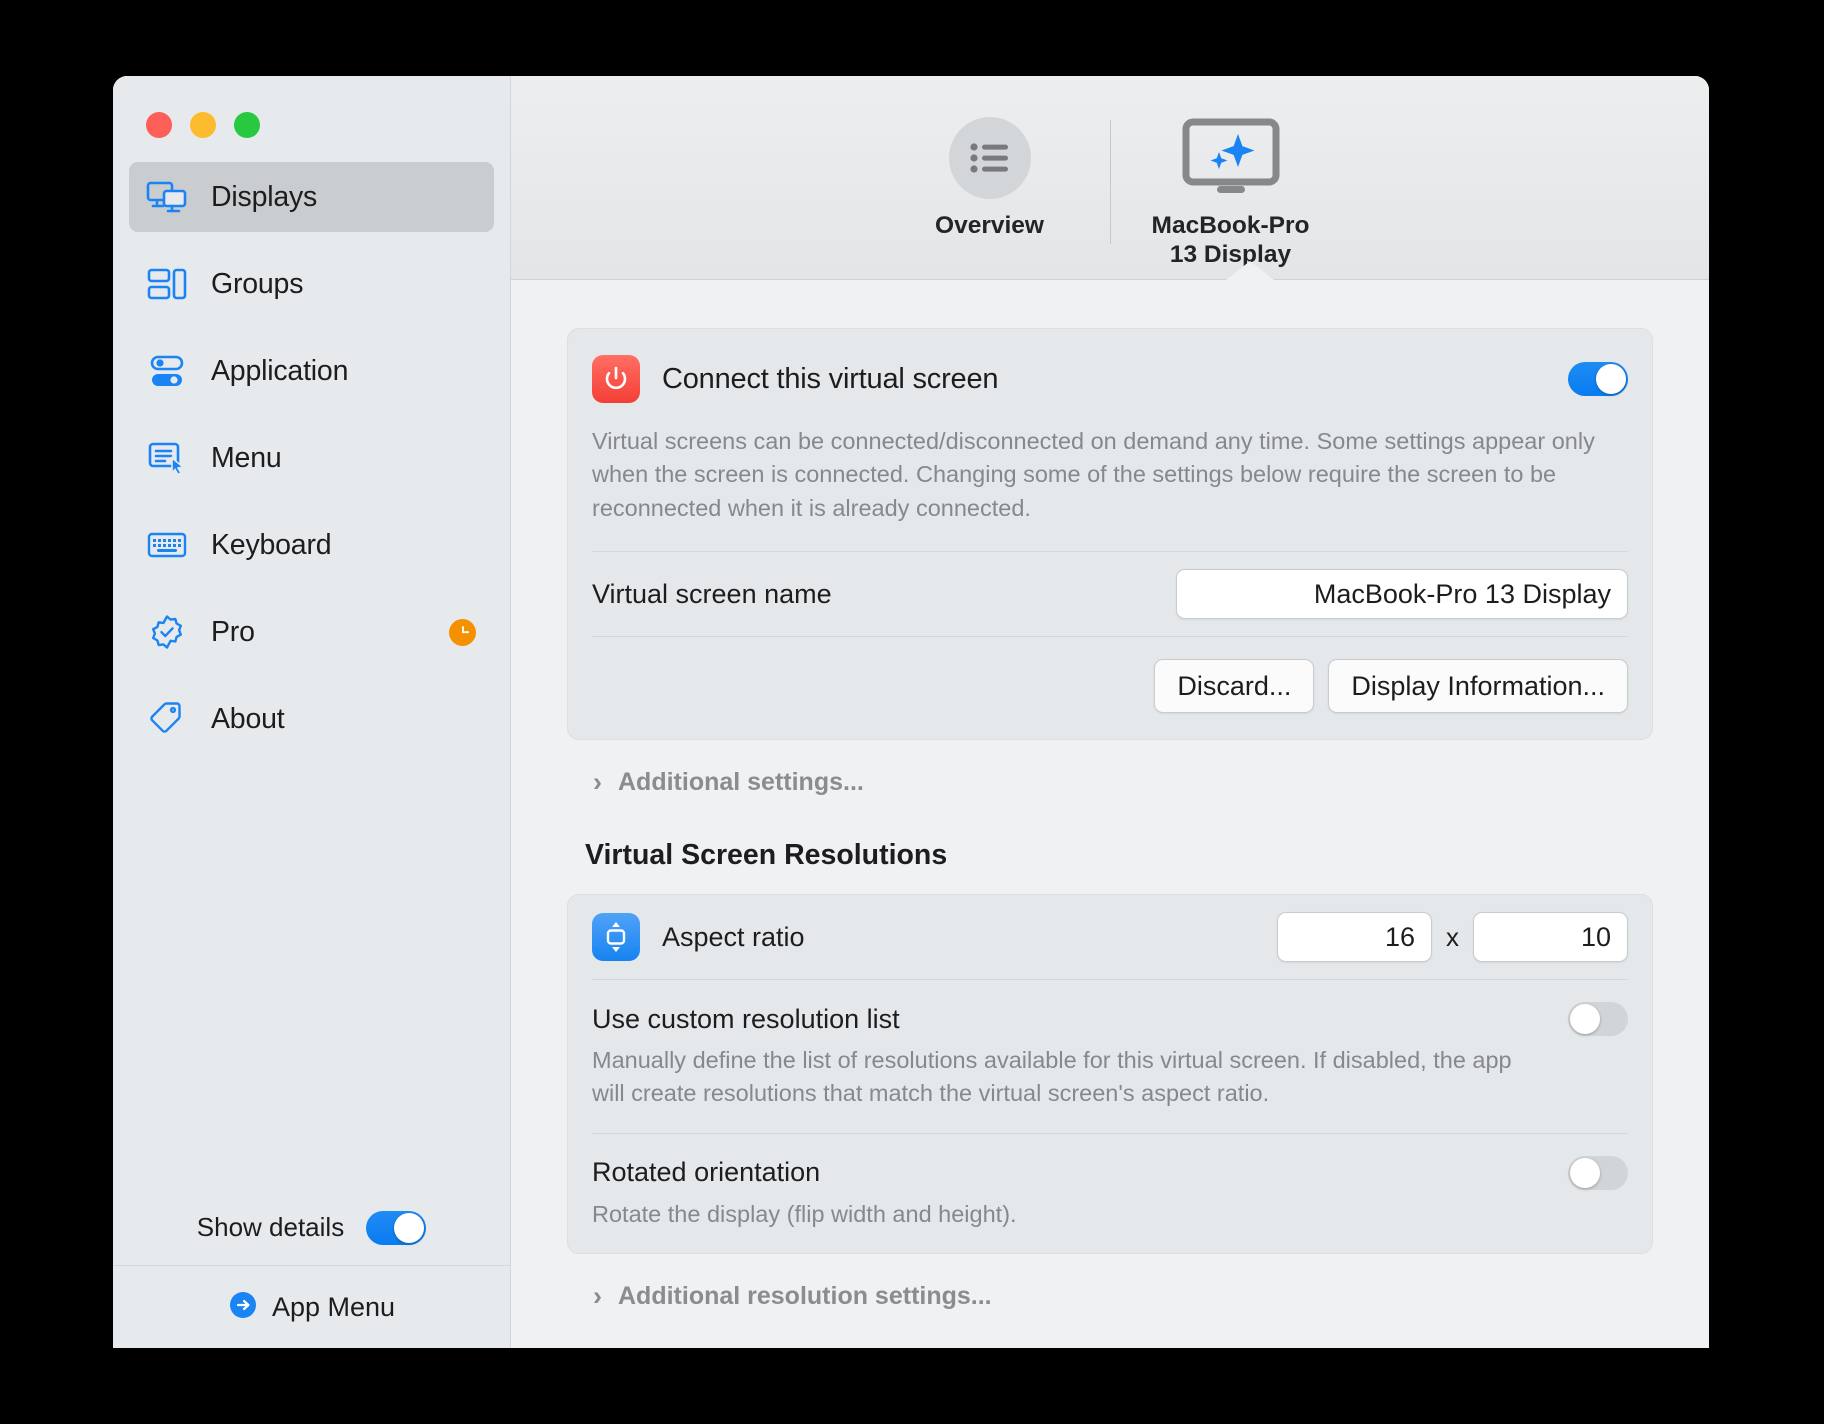  I want to click on aspect-ratio-separator: x, so click(1452, 936).